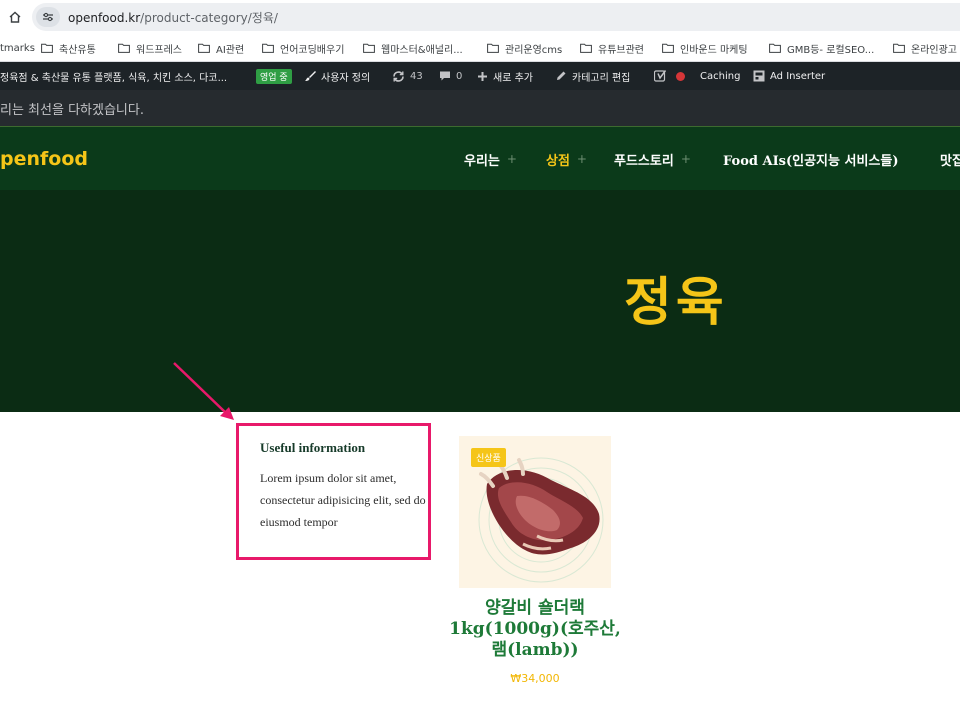 The height and width of the screenshot is (720, 960). What do you see at coordinates (558, 161) in the screenshot?
I see `nav-item-label: 상점` at bounding box center [558, 161].